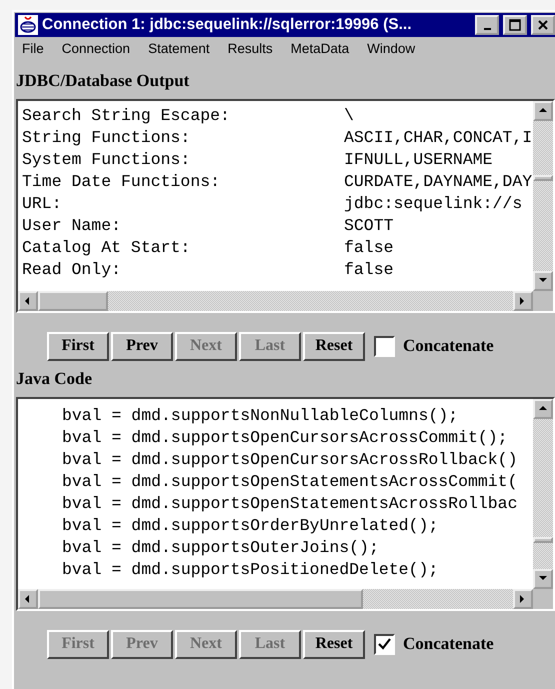  I want to click on property-name: Read Only:, so click(72, 270).